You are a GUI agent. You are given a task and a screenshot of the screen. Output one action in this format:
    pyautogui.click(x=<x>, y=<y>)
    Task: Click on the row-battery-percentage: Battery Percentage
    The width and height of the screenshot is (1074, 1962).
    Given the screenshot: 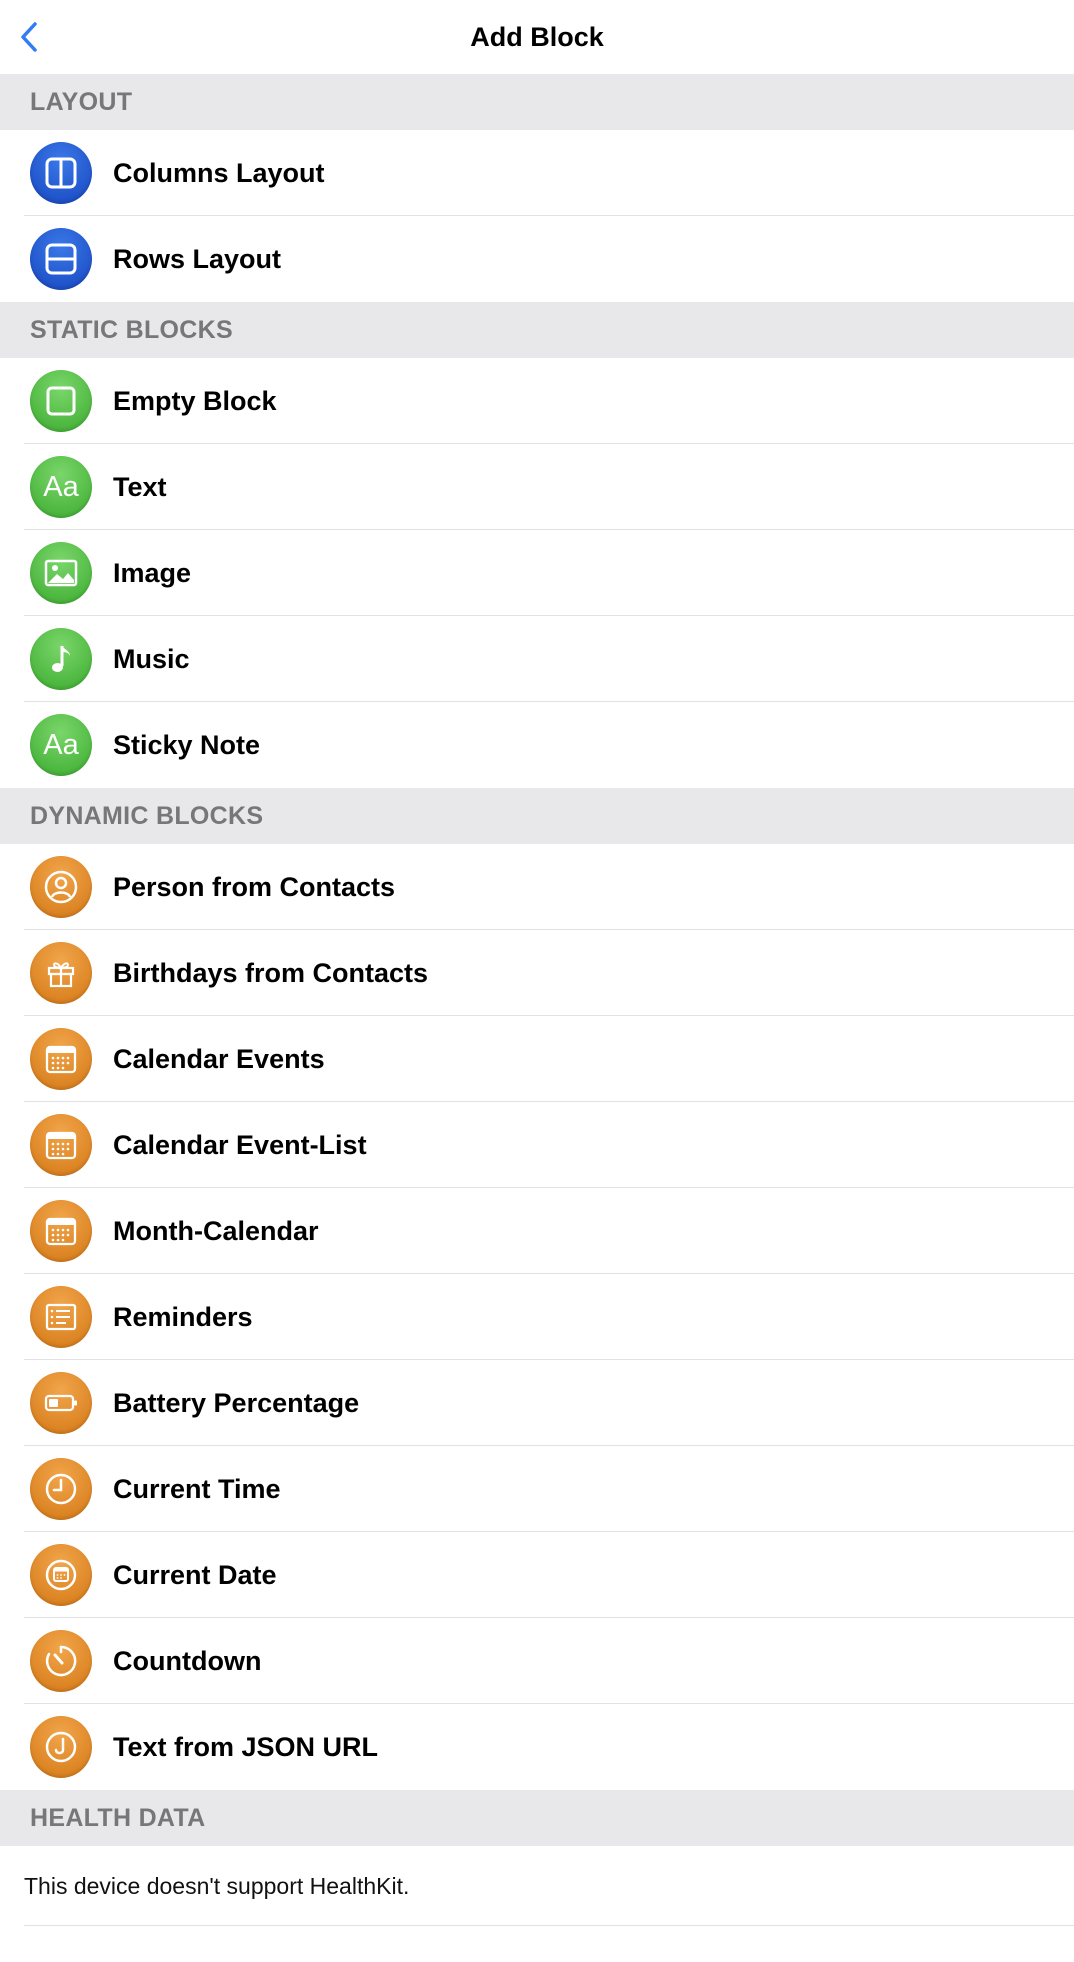 What is the action you would take?
    pyautogui.click(x=537, y=1403)
    